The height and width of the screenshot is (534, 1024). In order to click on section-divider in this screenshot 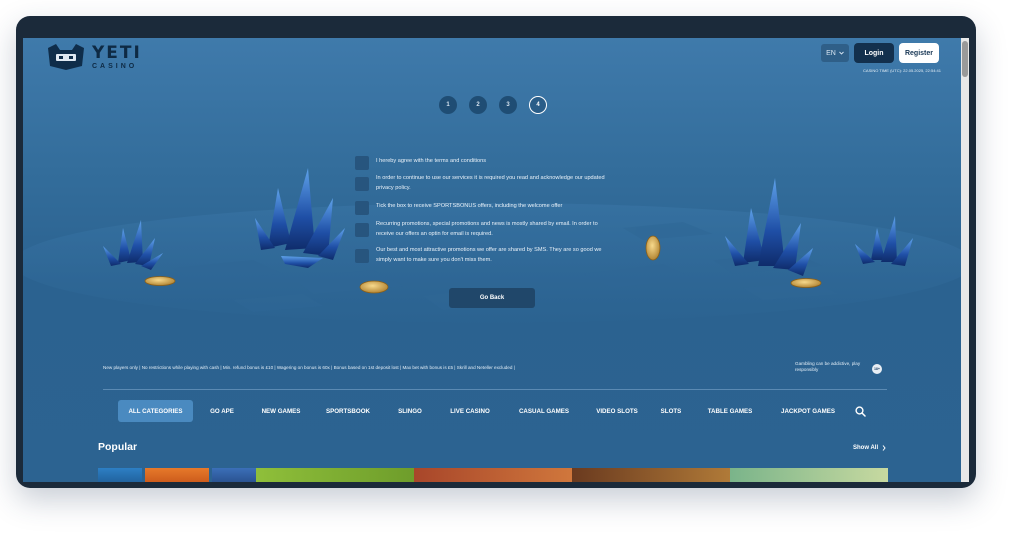, I will do `click(495, 389)`.